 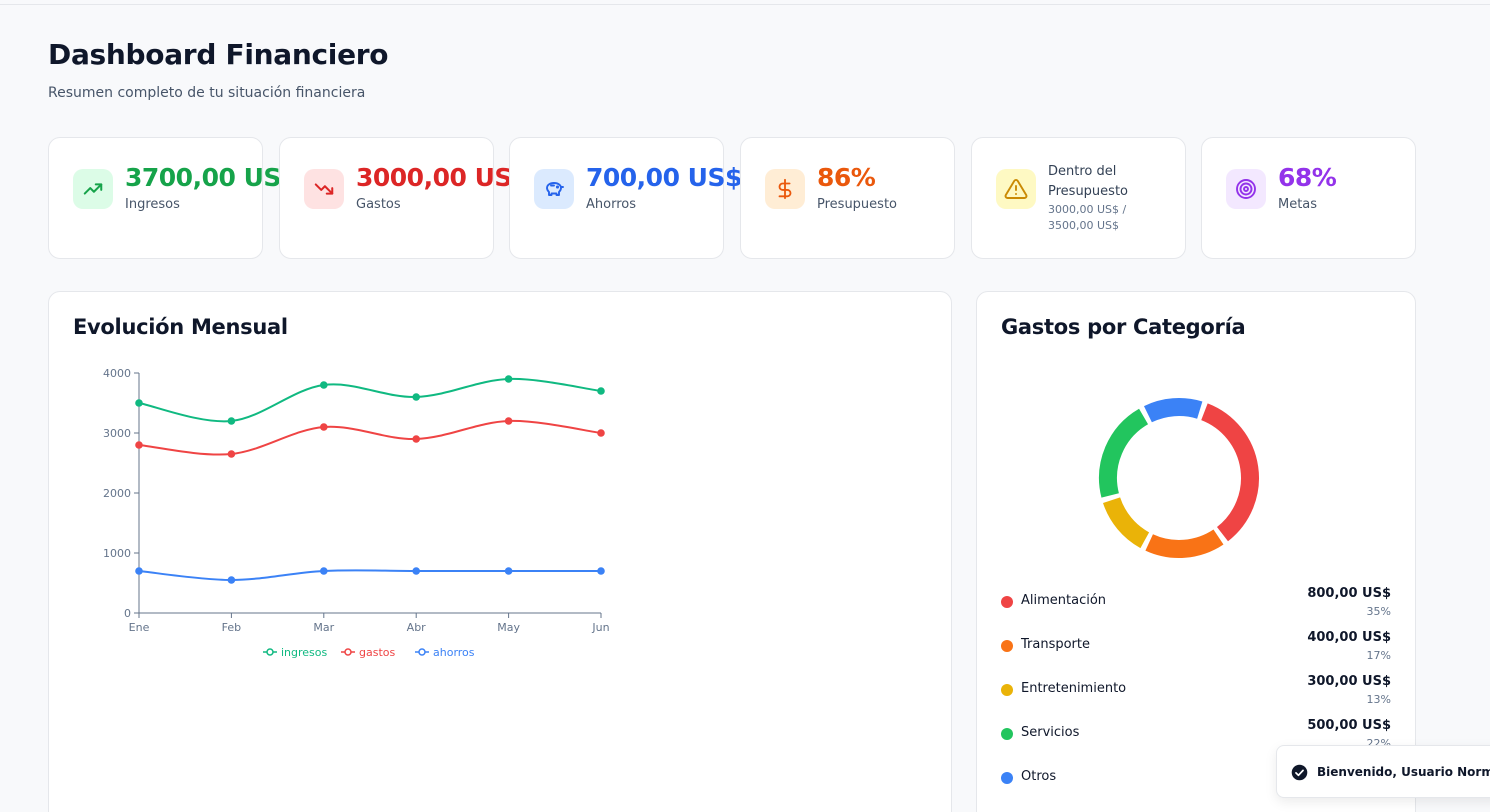 I want to click on welcome-toast: Bienvenido, Usuario Normal!, so click(x=1383, y=771).